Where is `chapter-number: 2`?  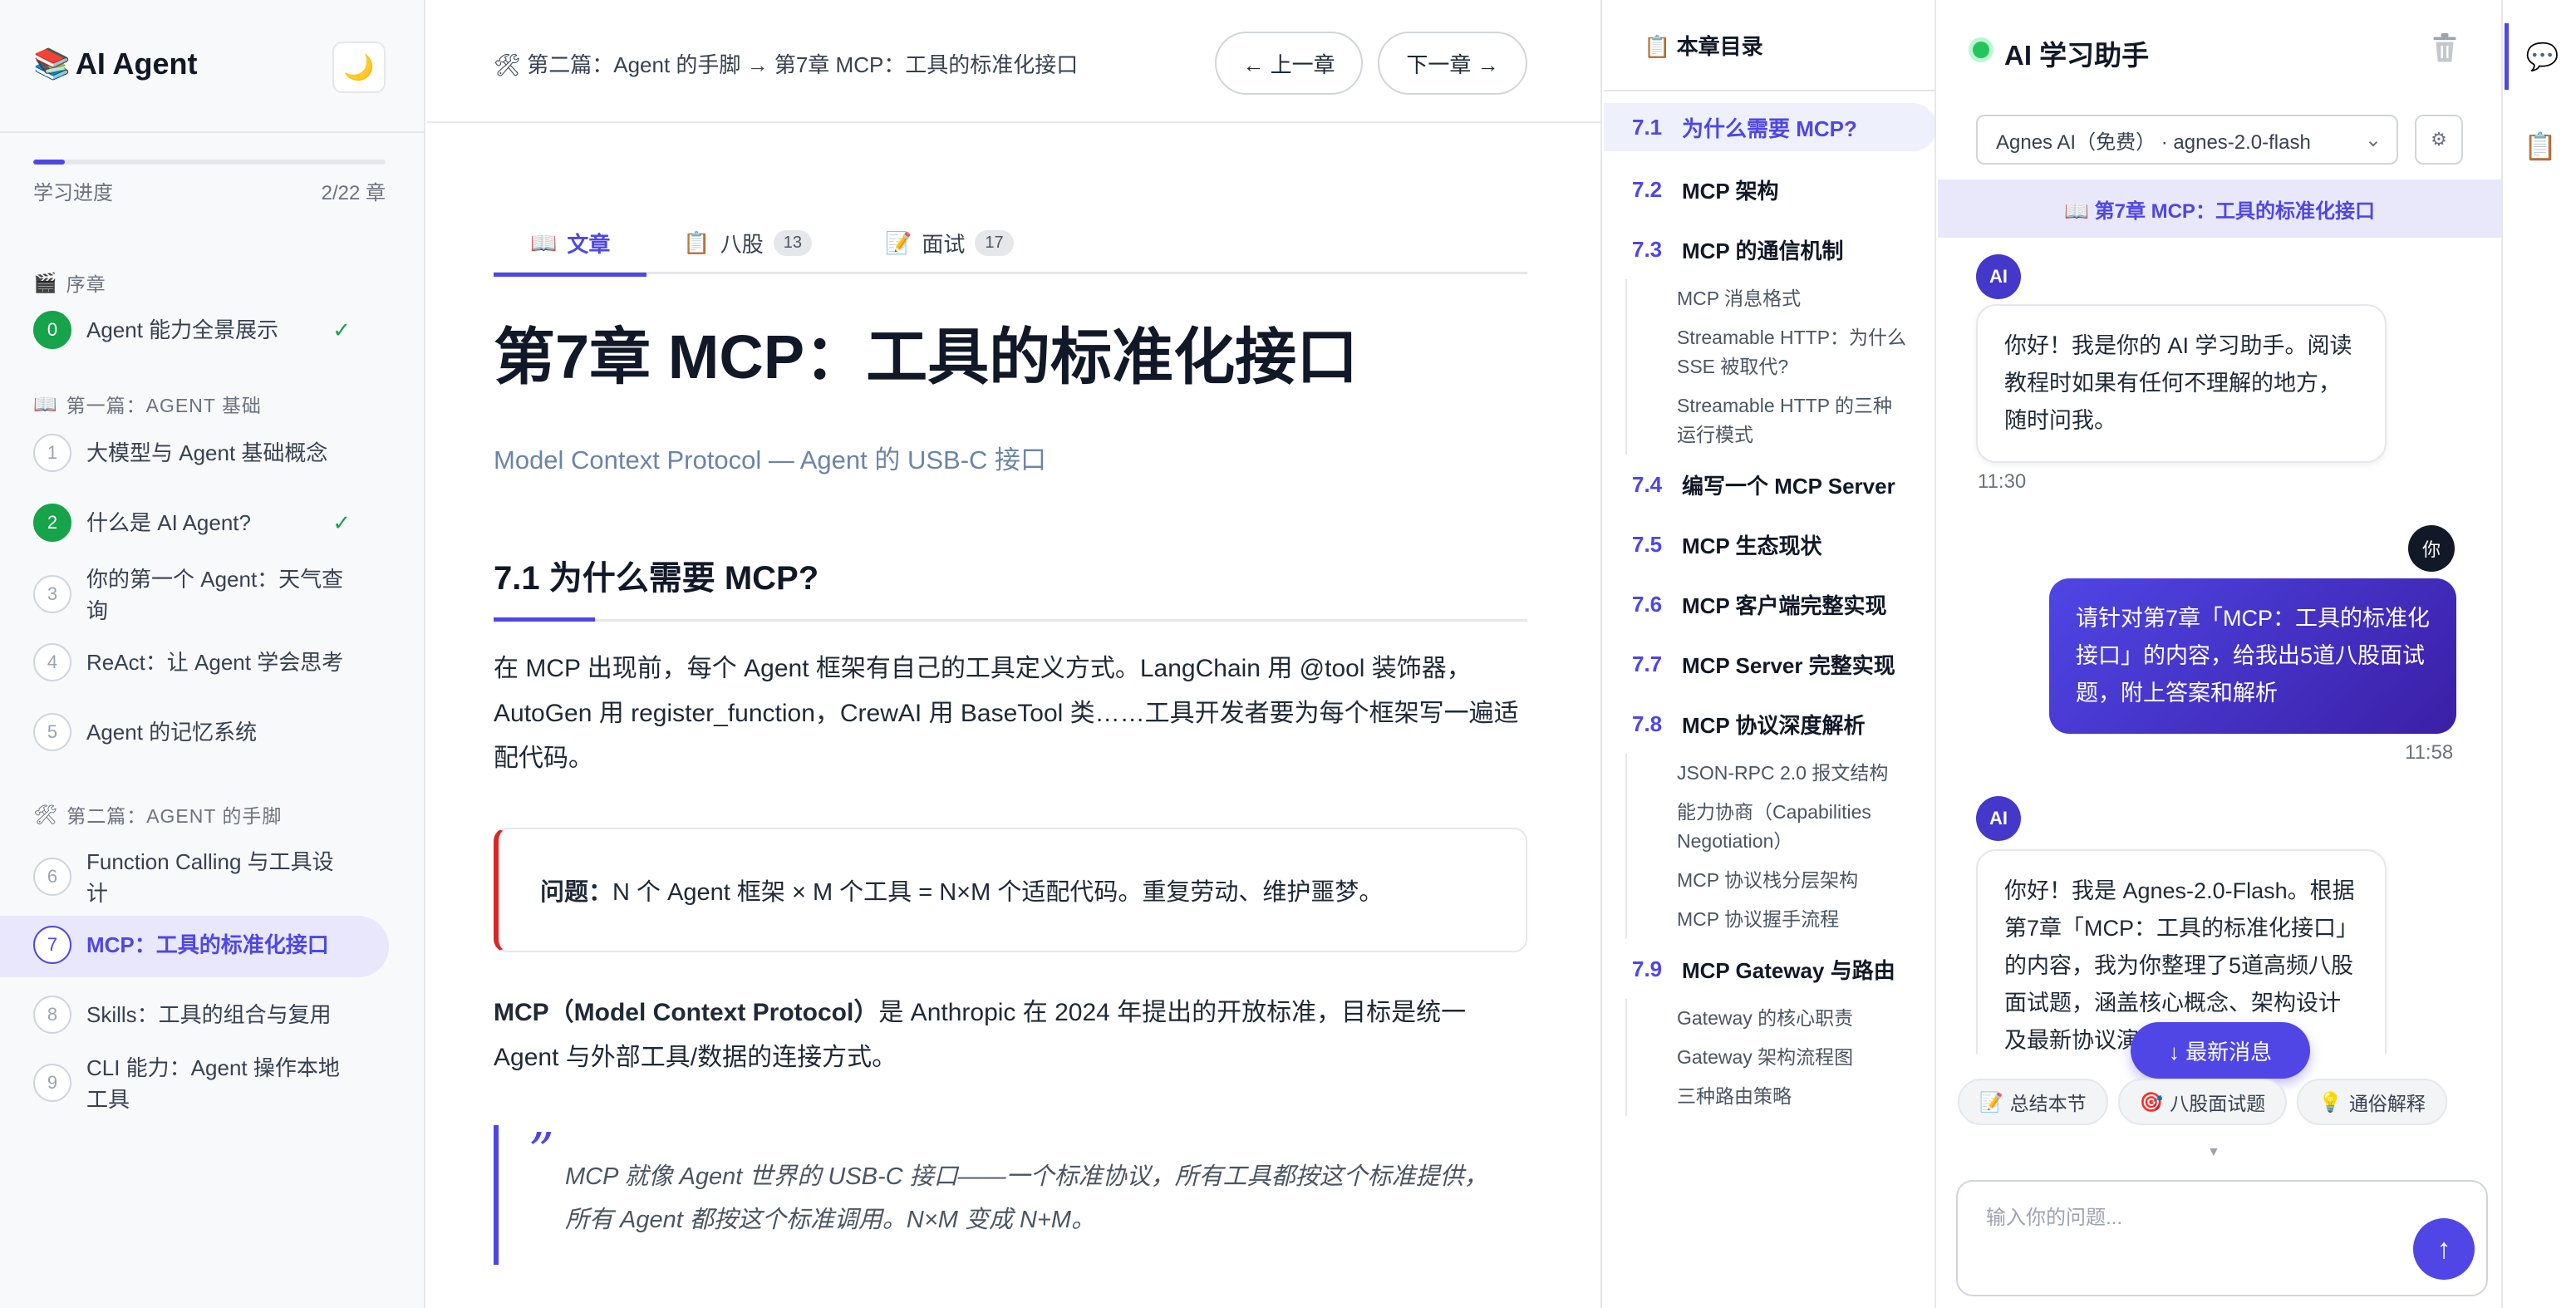 chapter-number: 2 is located at coordinates (52, 523).